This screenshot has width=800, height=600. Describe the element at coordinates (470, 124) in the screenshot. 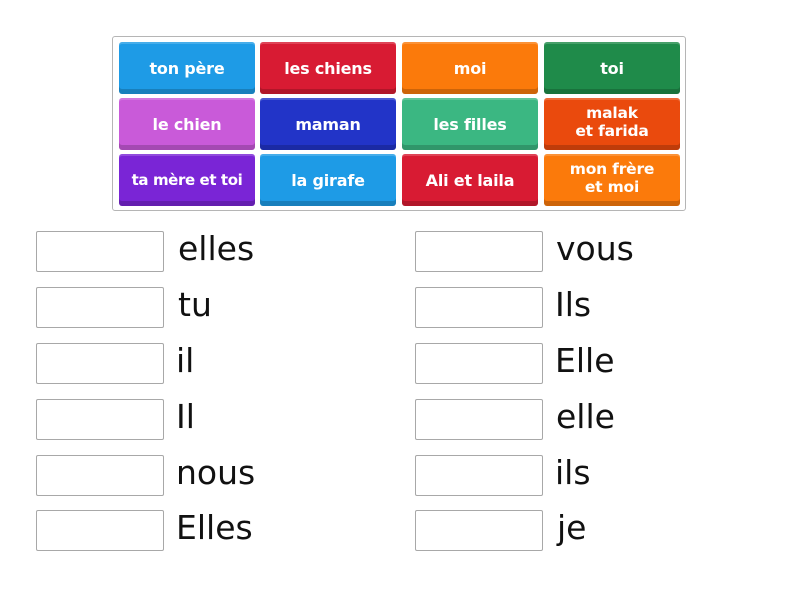

I see `tile-les-filles: les filles` at that location.